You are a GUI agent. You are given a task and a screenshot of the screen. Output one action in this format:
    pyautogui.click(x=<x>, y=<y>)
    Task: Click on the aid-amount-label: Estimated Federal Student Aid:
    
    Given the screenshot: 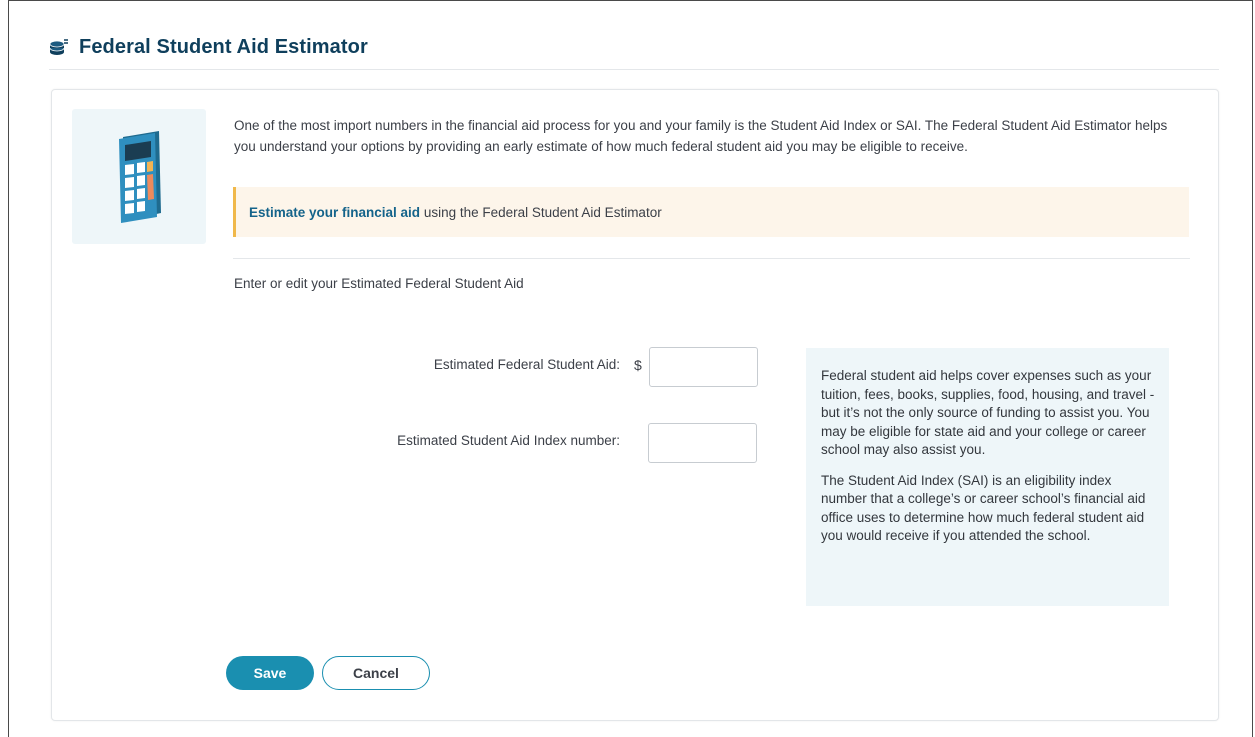 What is the action you would take?
    pyautogui.click(x=526, y=364)
    